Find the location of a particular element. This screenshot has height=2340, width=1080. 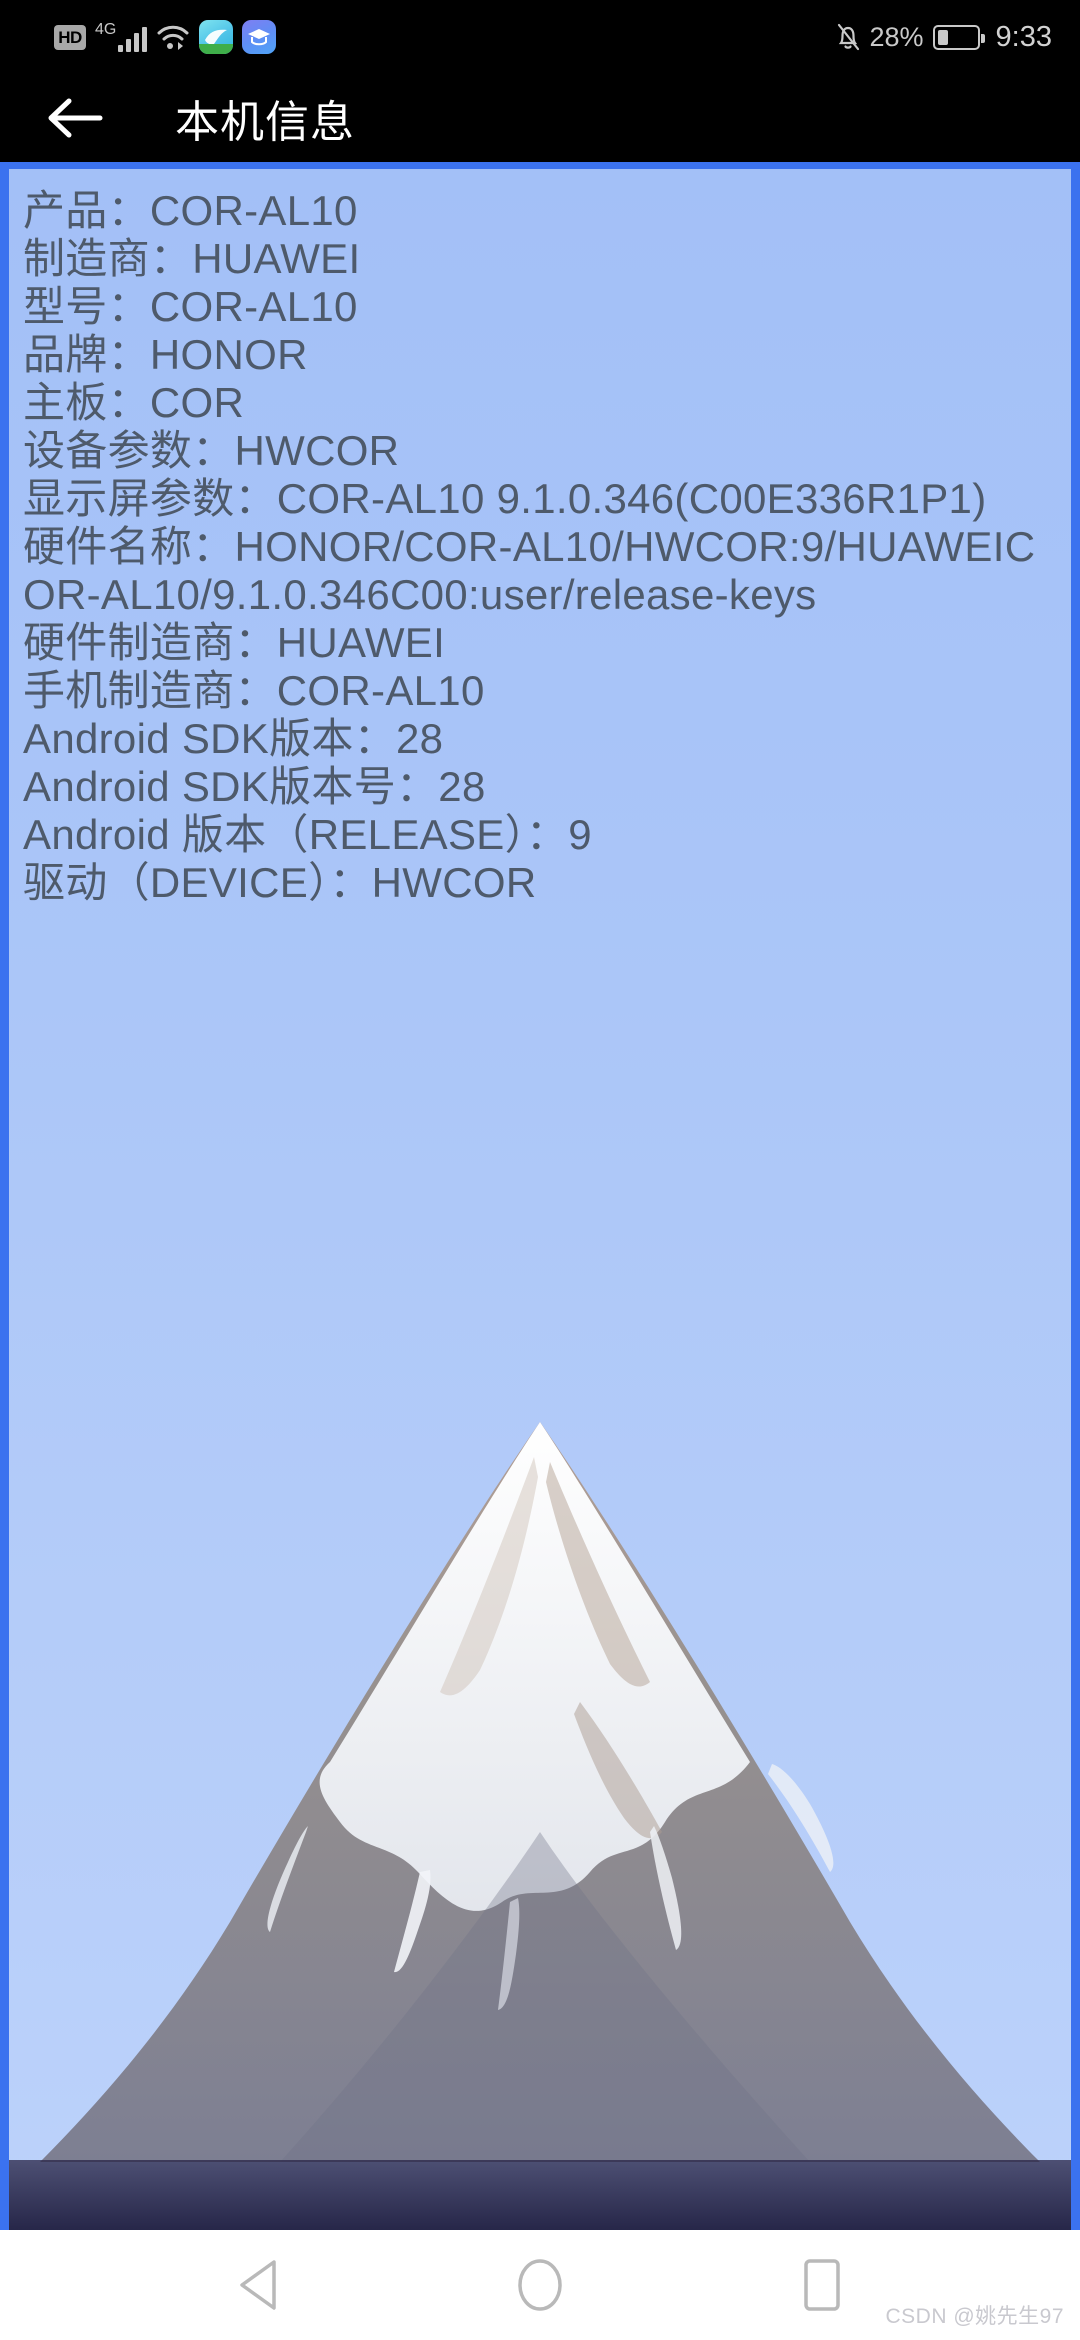

wifi-icon is located at coordinates (173, 37).